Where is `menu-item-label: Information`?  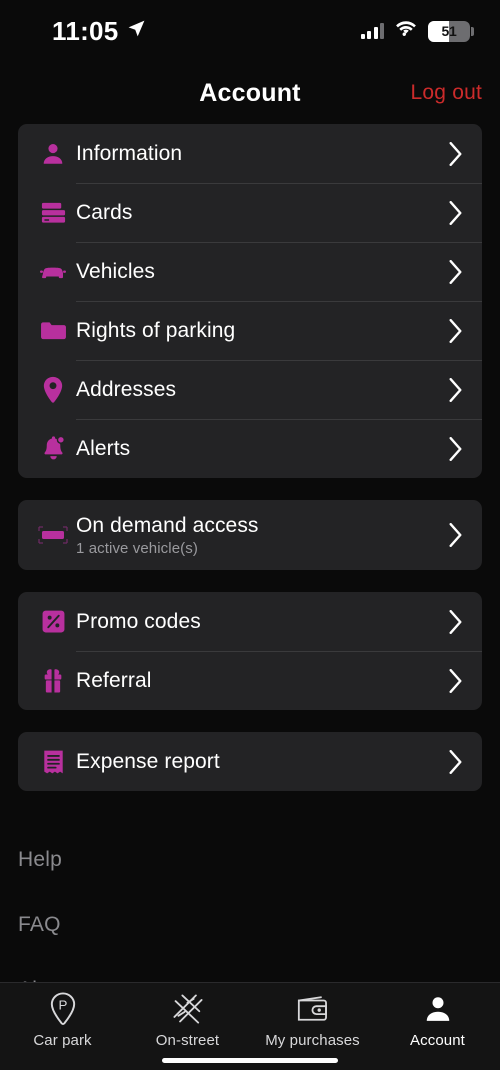
menu-item-label: Information is located at coordinates (129, 153).